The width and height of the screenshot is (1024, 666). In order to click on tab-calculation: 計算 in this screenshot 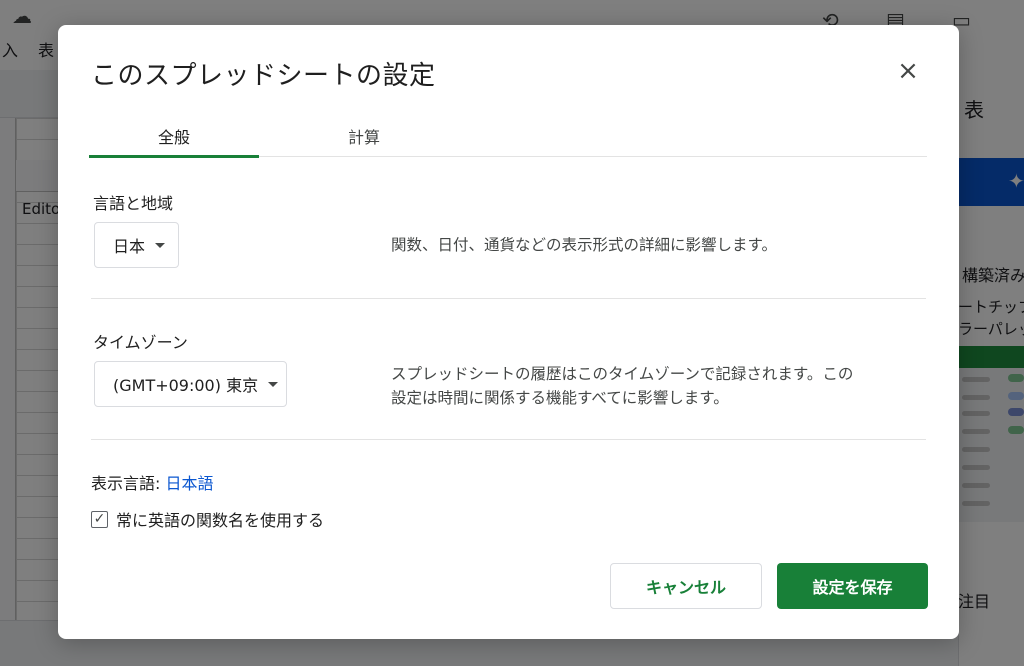, I will do `click(364, 136)`.